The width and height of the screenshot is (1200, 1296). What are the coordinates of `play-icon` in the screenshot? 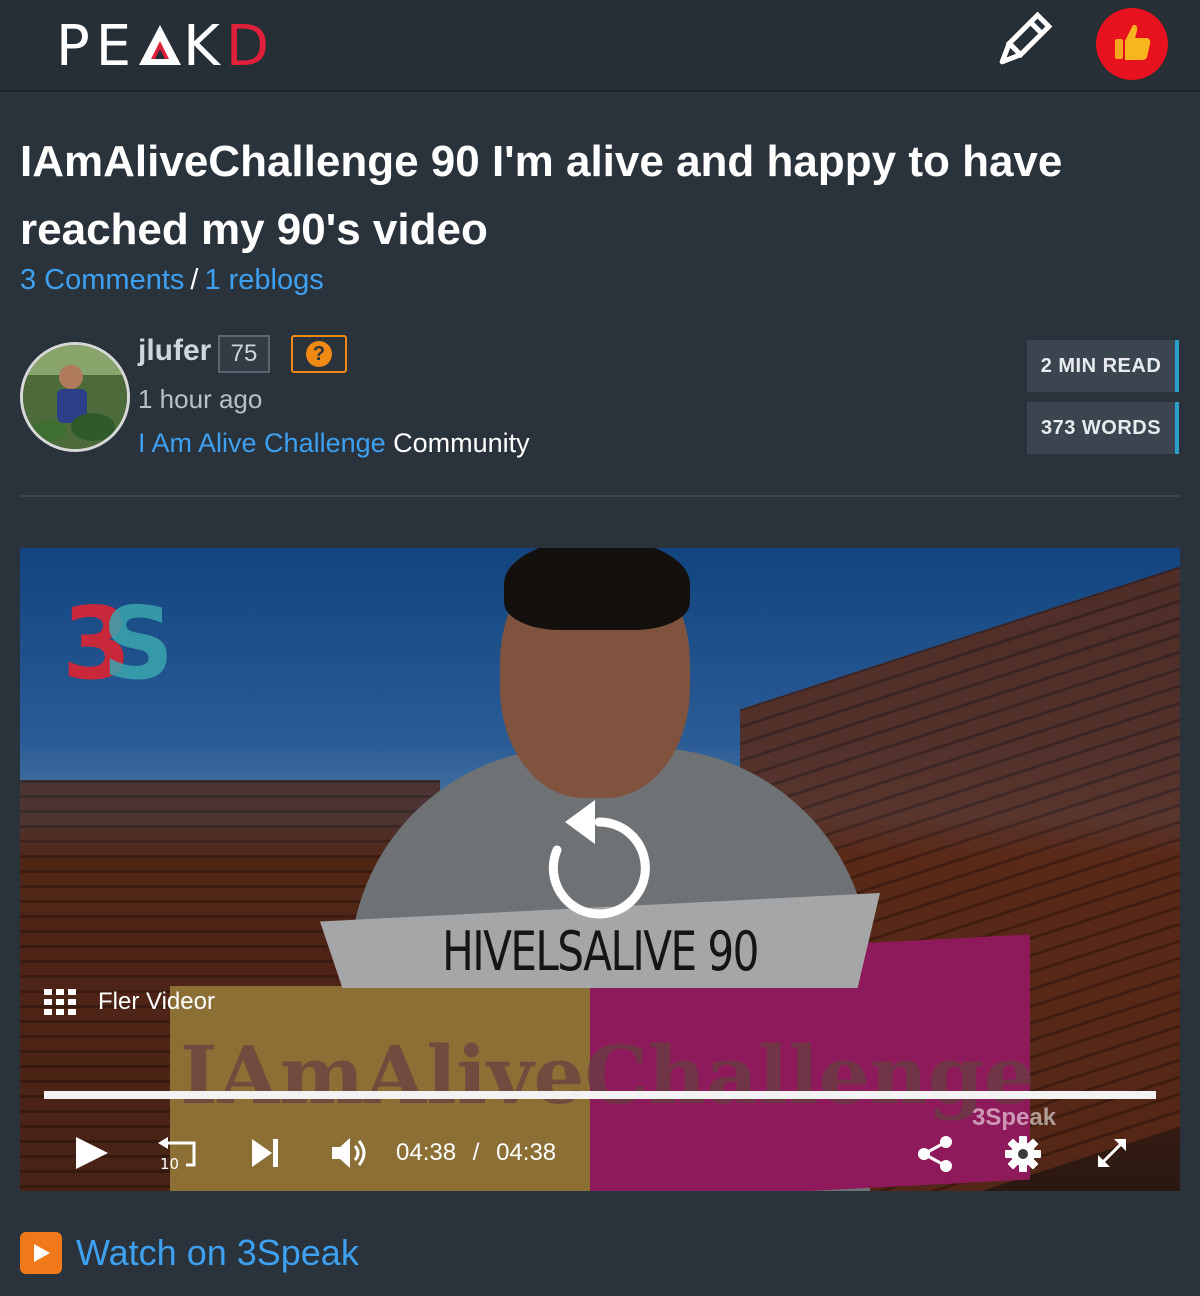 It's located at (92, 1155).